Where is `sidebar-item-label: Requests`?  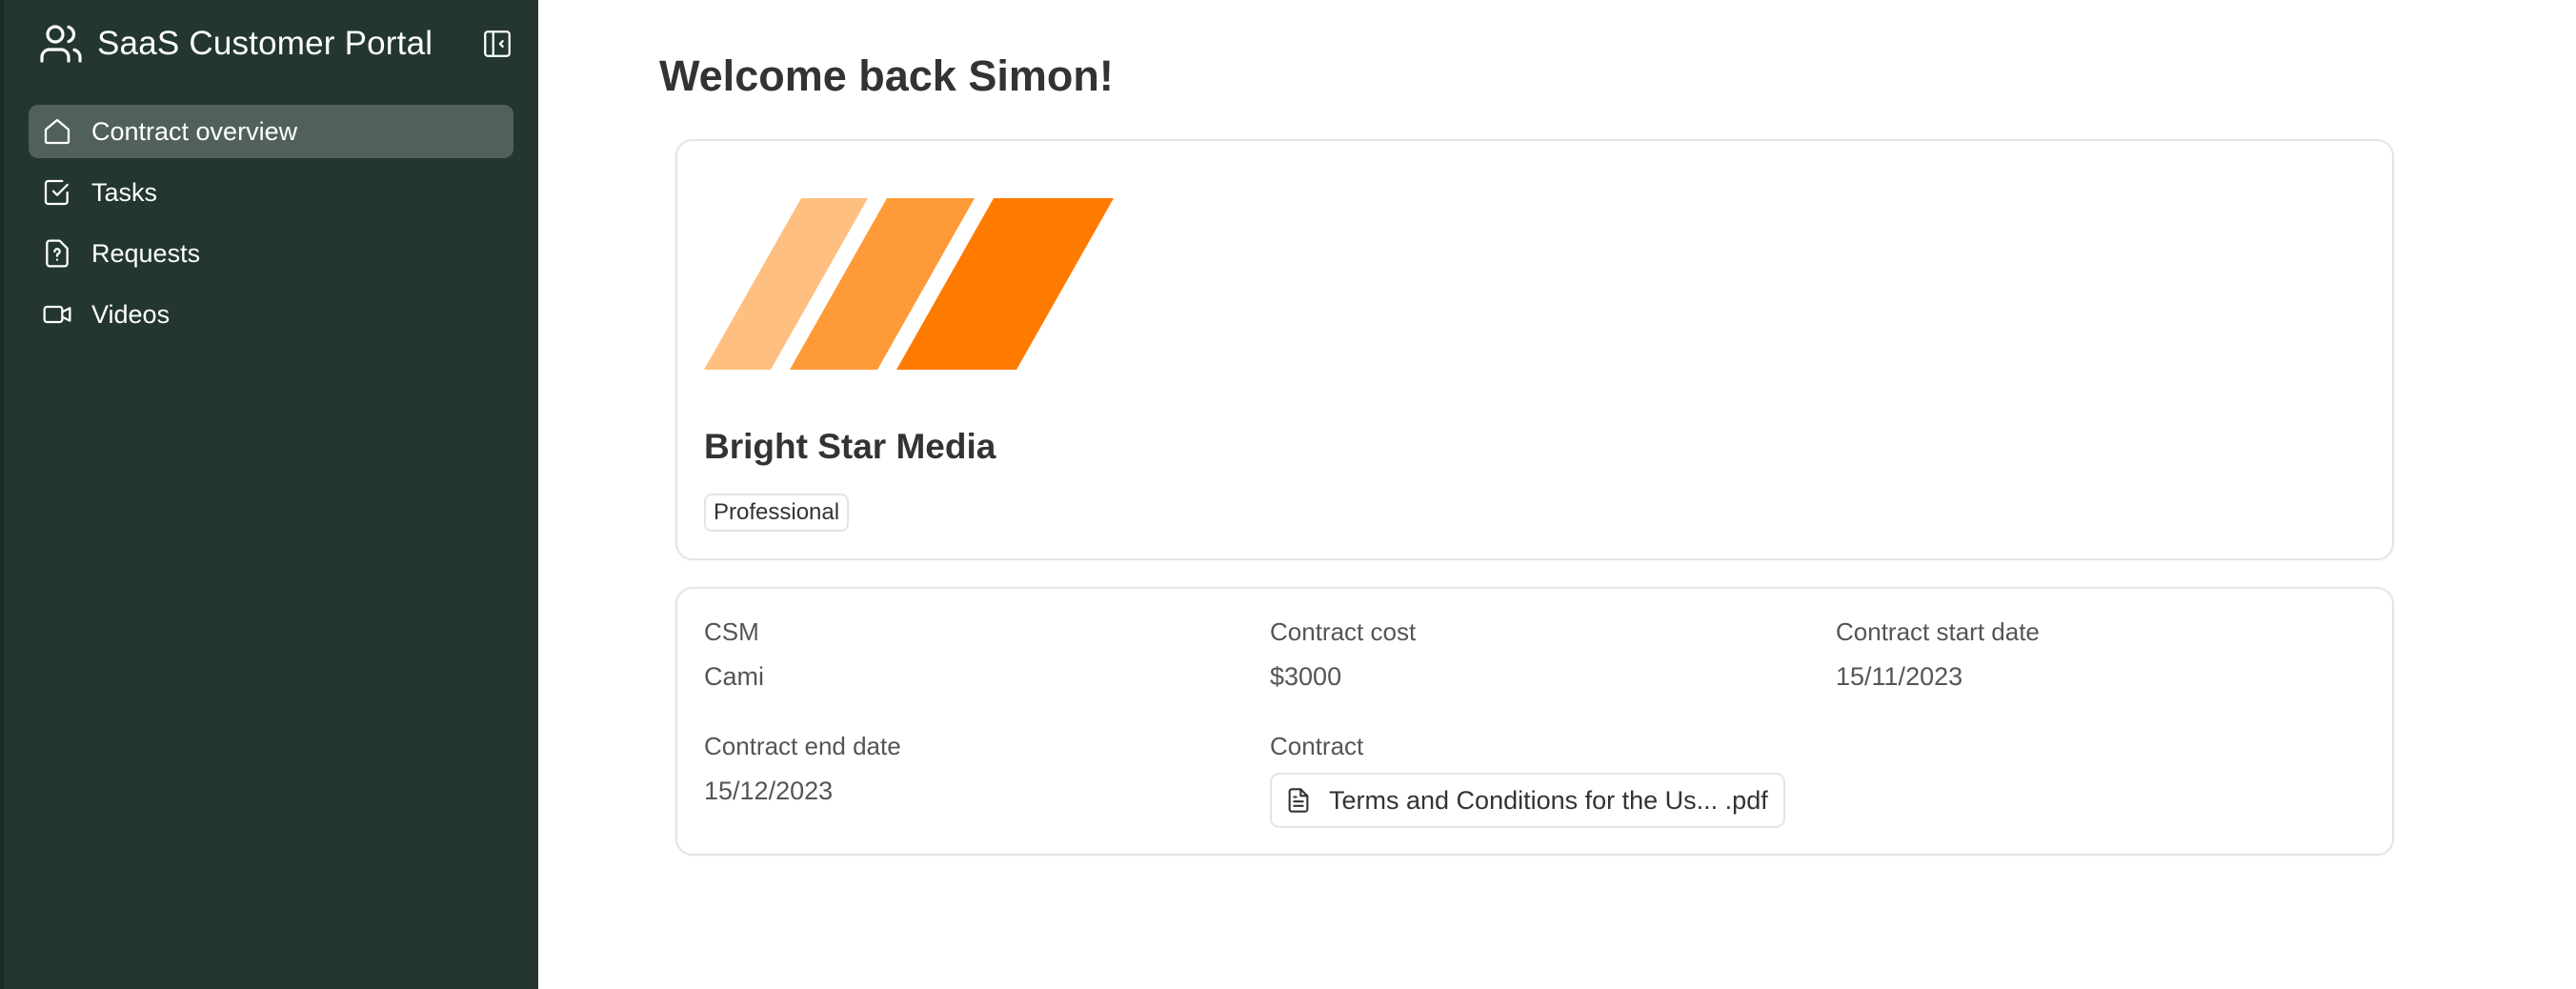 sidebar-item-label: Requests is located at coordinates (146, 253).